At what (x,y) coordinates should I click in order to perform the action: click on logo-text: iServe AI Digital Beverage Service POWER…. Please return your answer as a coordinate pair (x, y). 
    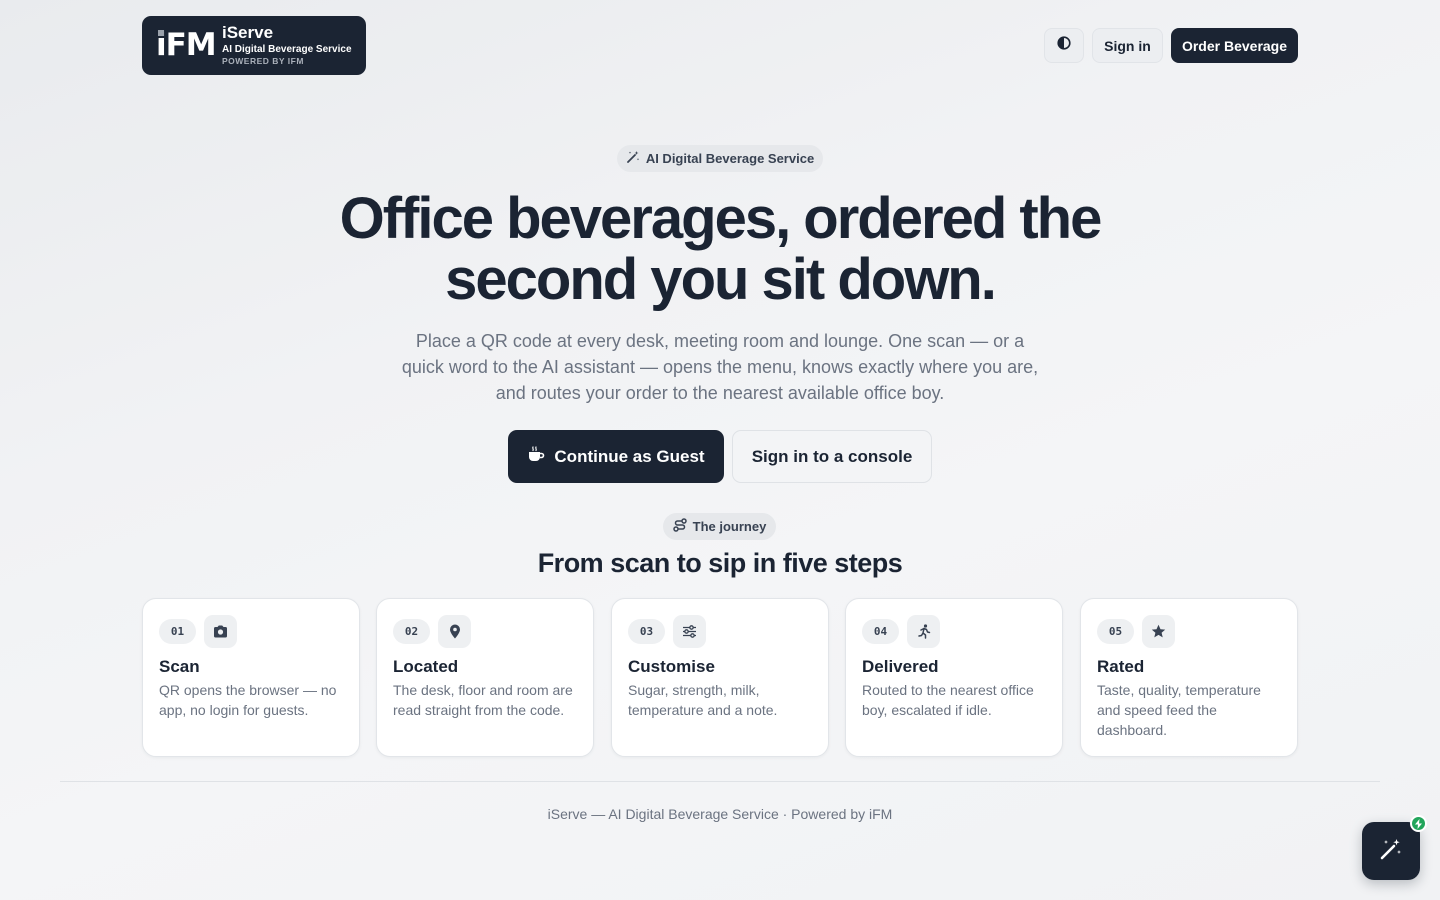
    Looking at the image, I should click on (287, 44).